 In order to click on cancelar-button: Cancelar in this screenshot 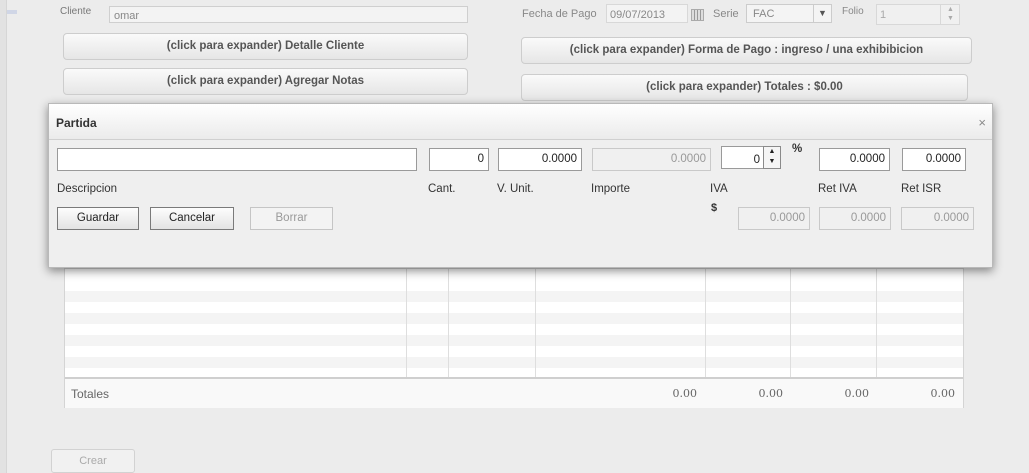, I will do `click(192, 218)`.